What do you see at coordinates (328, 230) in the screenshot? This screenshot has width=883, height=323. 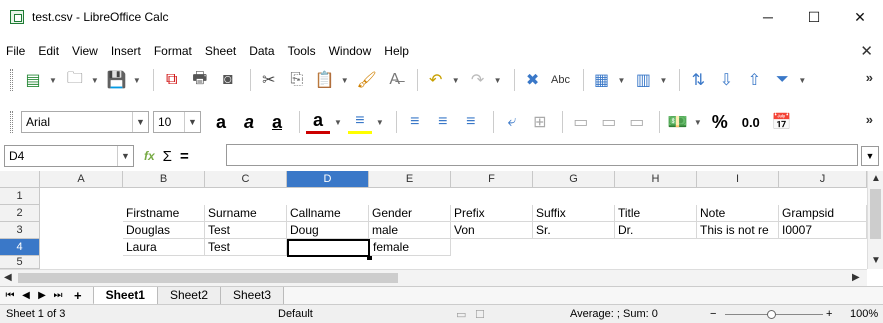 I see `cell-d3: Doug` at bounding box center [328, 230].